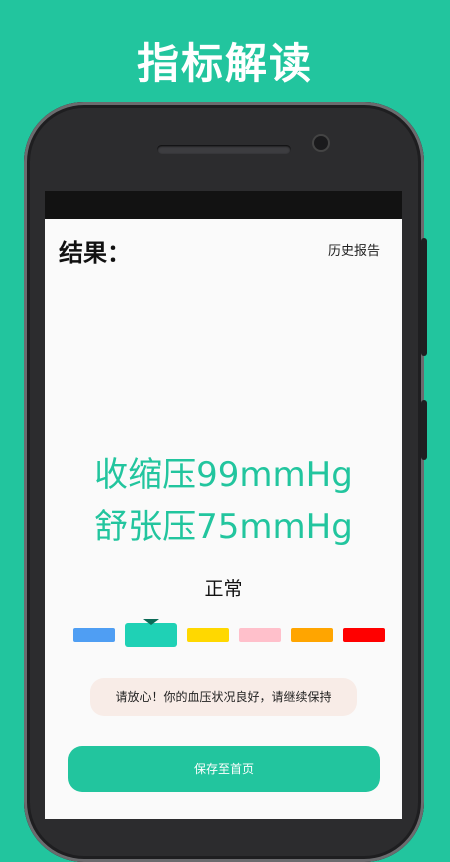 This screenshot has height=862, width=450. What do you see at coordinates (354, 249) in the screenshot?
I see `history-report-link: 历史报告` at bounding box center [354, 249].